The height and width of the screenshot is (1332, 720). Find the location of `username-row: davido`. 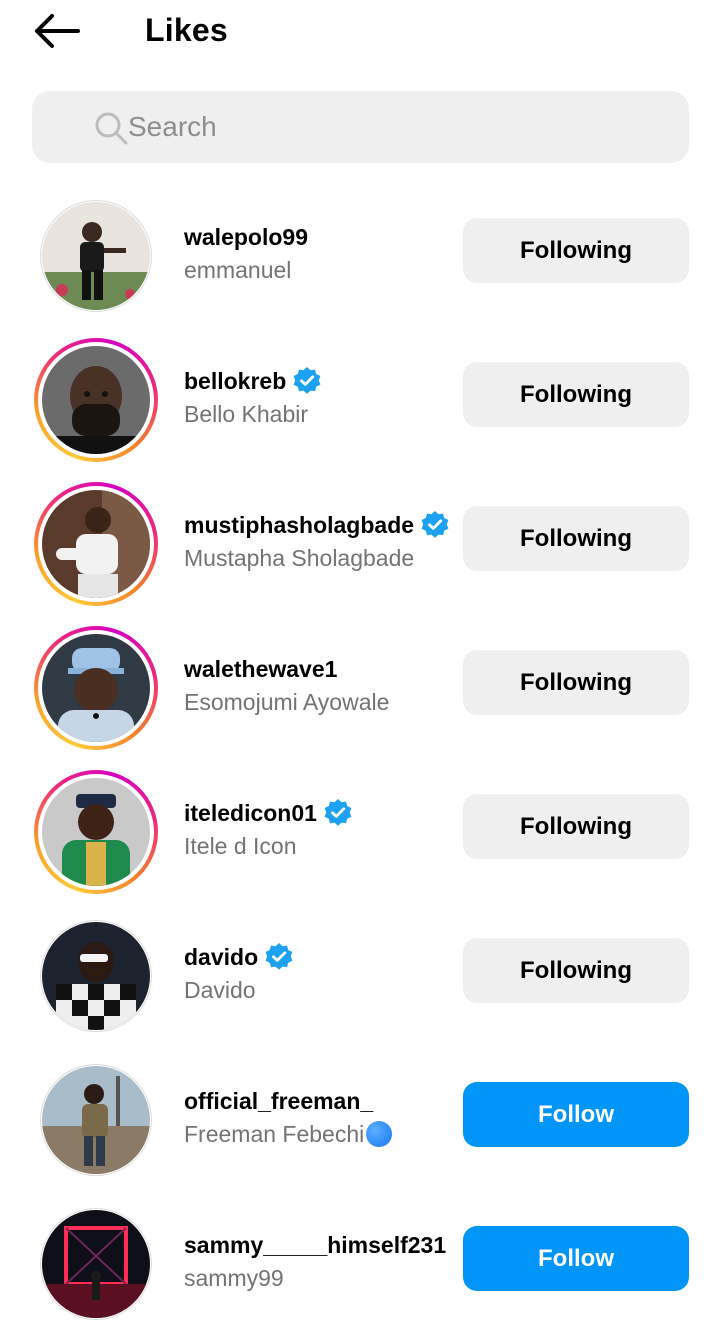

username-row: davido is located at coordinates (239, 957).